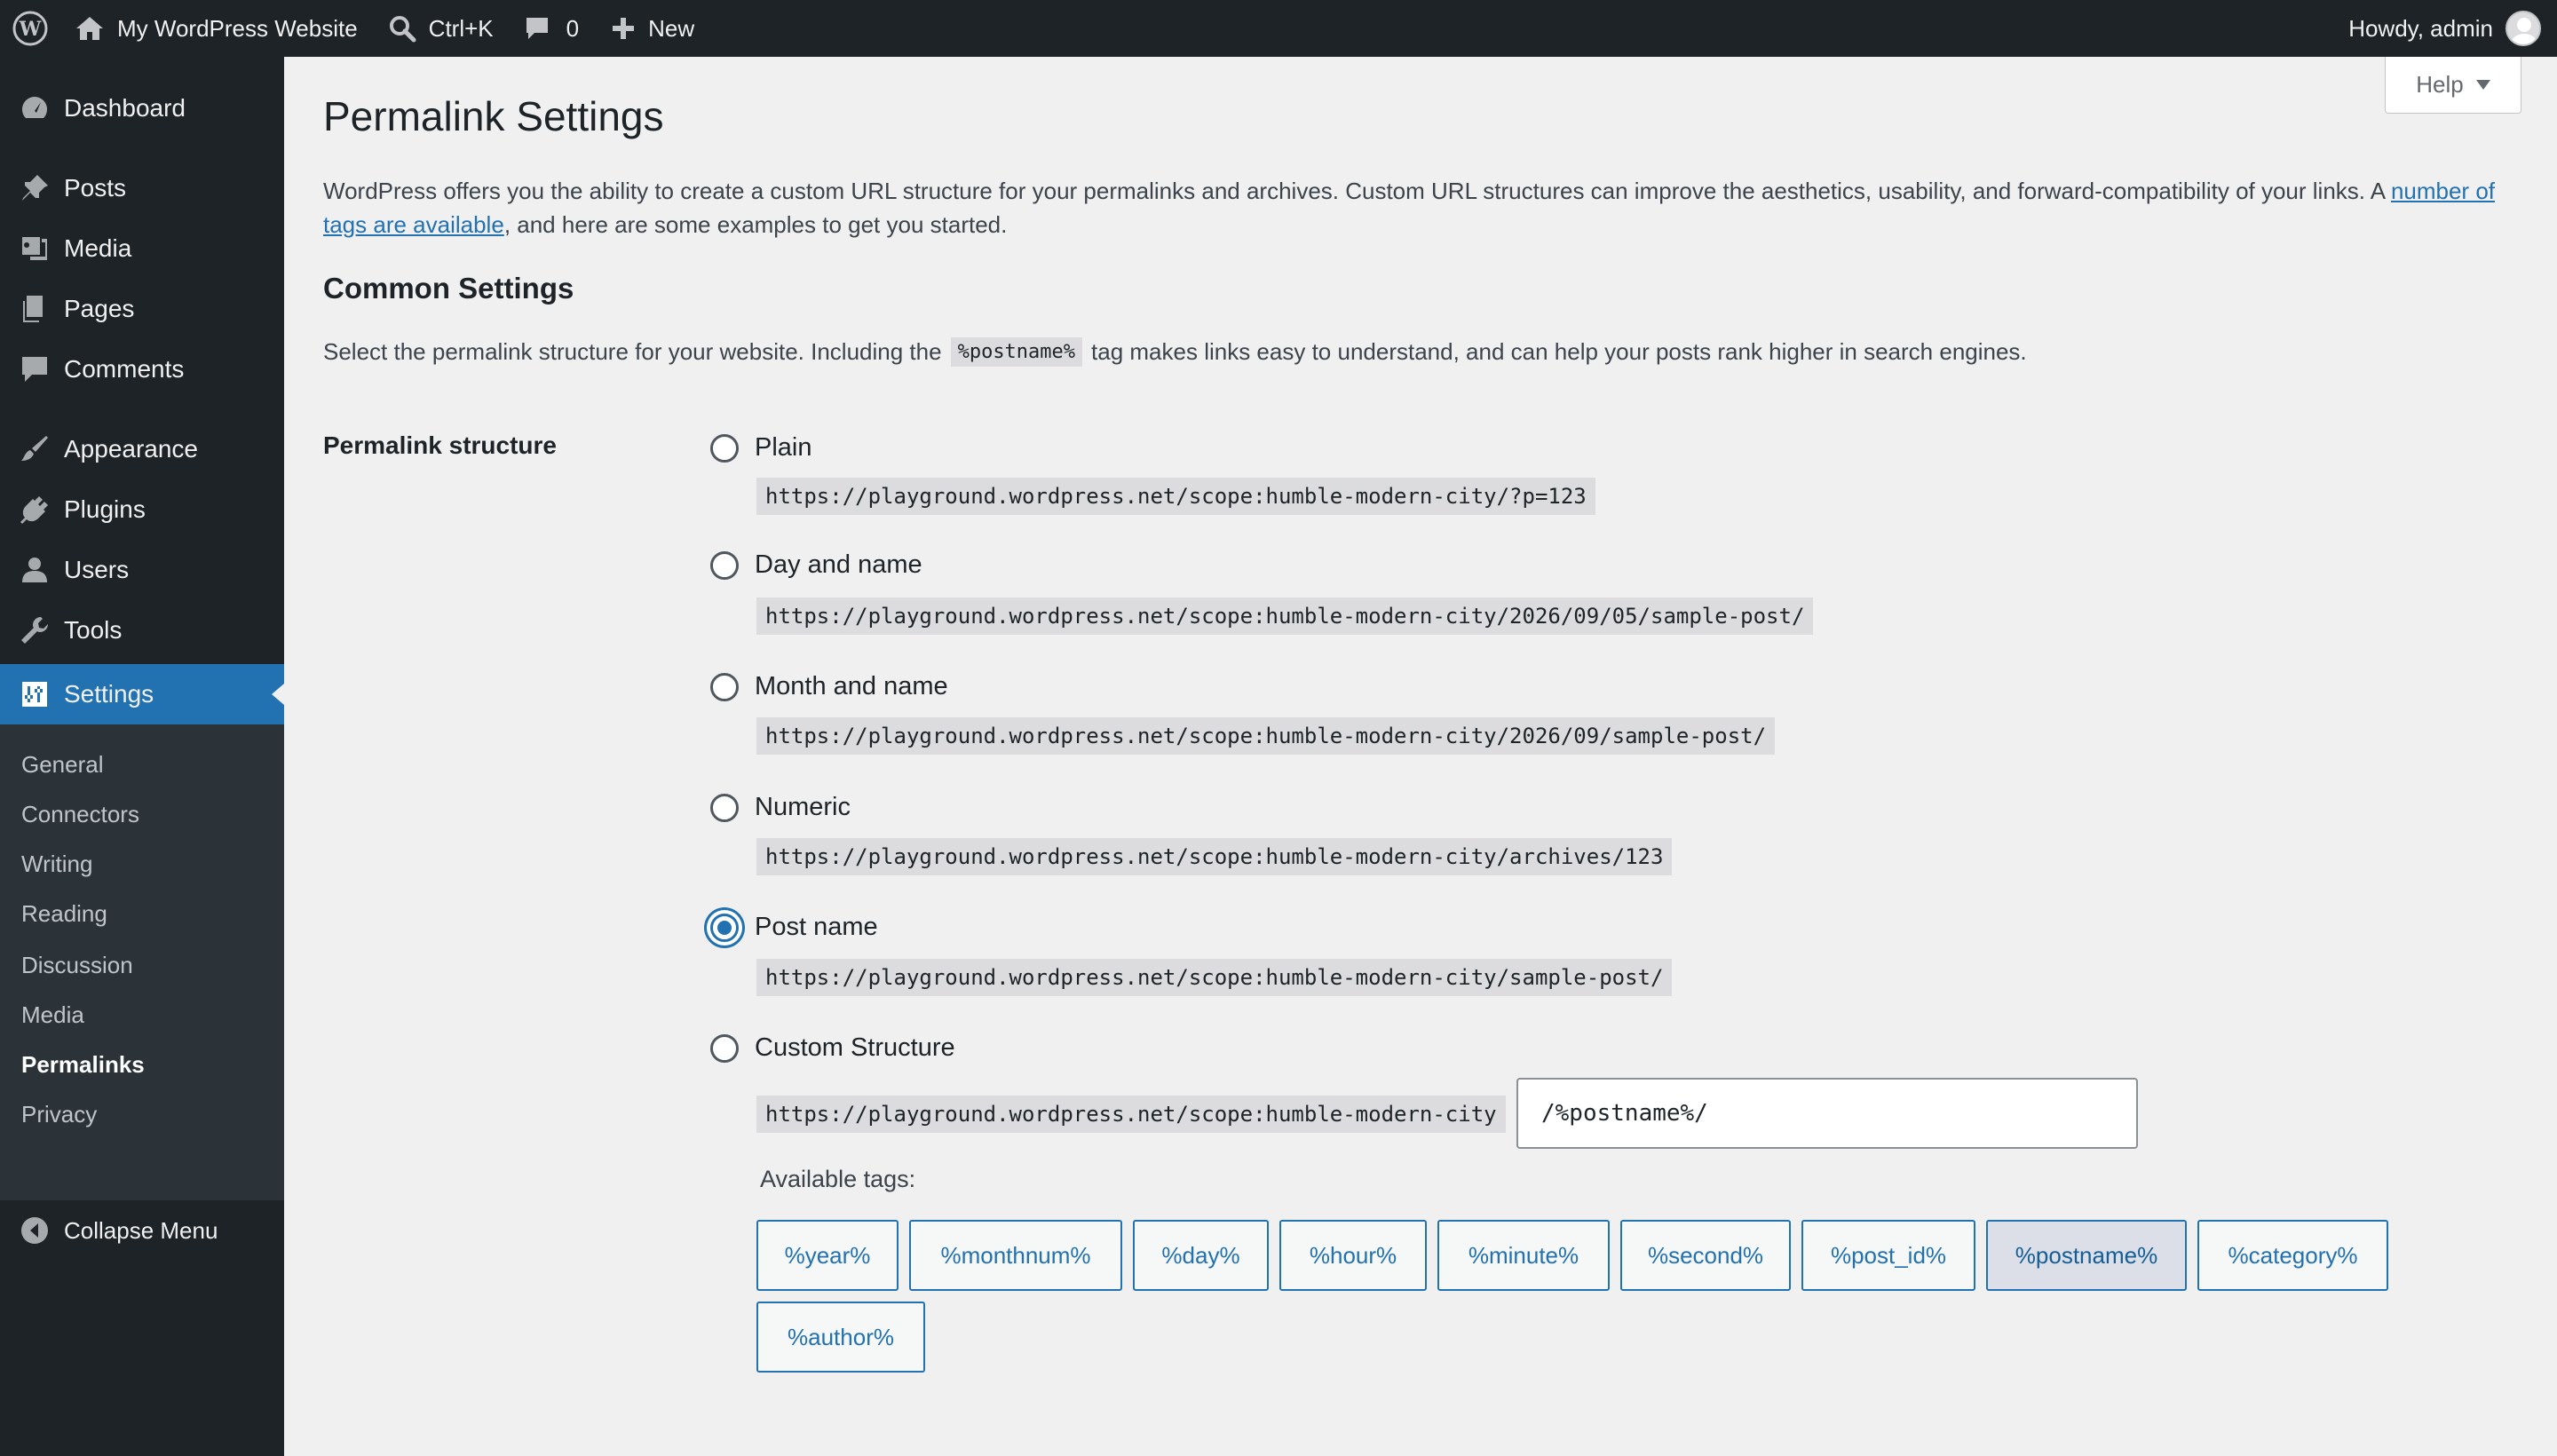  What do you see at coordinates (827, 1255) in the screenshot?
I see `tag-year-button: %year%` at bounding box center [827, 1255].